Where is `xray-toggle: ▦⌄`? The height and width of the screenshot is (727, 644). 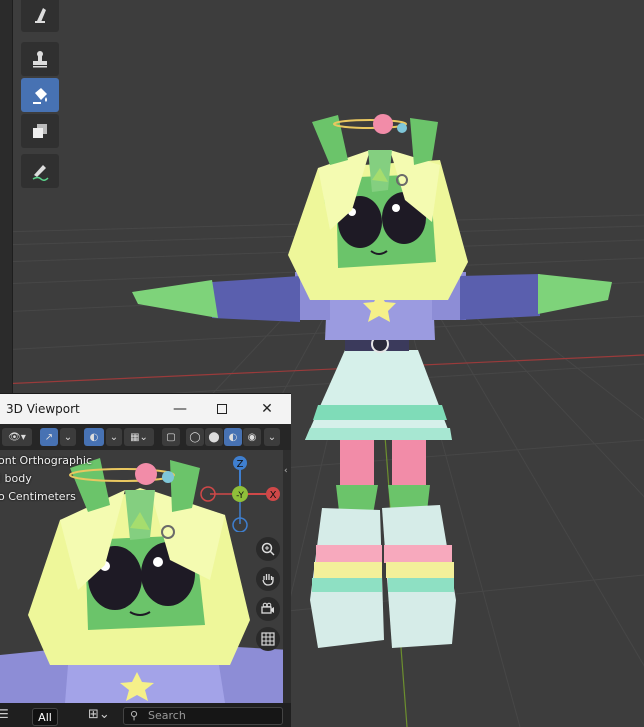 xray-toggle: ▦⌄ is located at coordinates (139, 437).